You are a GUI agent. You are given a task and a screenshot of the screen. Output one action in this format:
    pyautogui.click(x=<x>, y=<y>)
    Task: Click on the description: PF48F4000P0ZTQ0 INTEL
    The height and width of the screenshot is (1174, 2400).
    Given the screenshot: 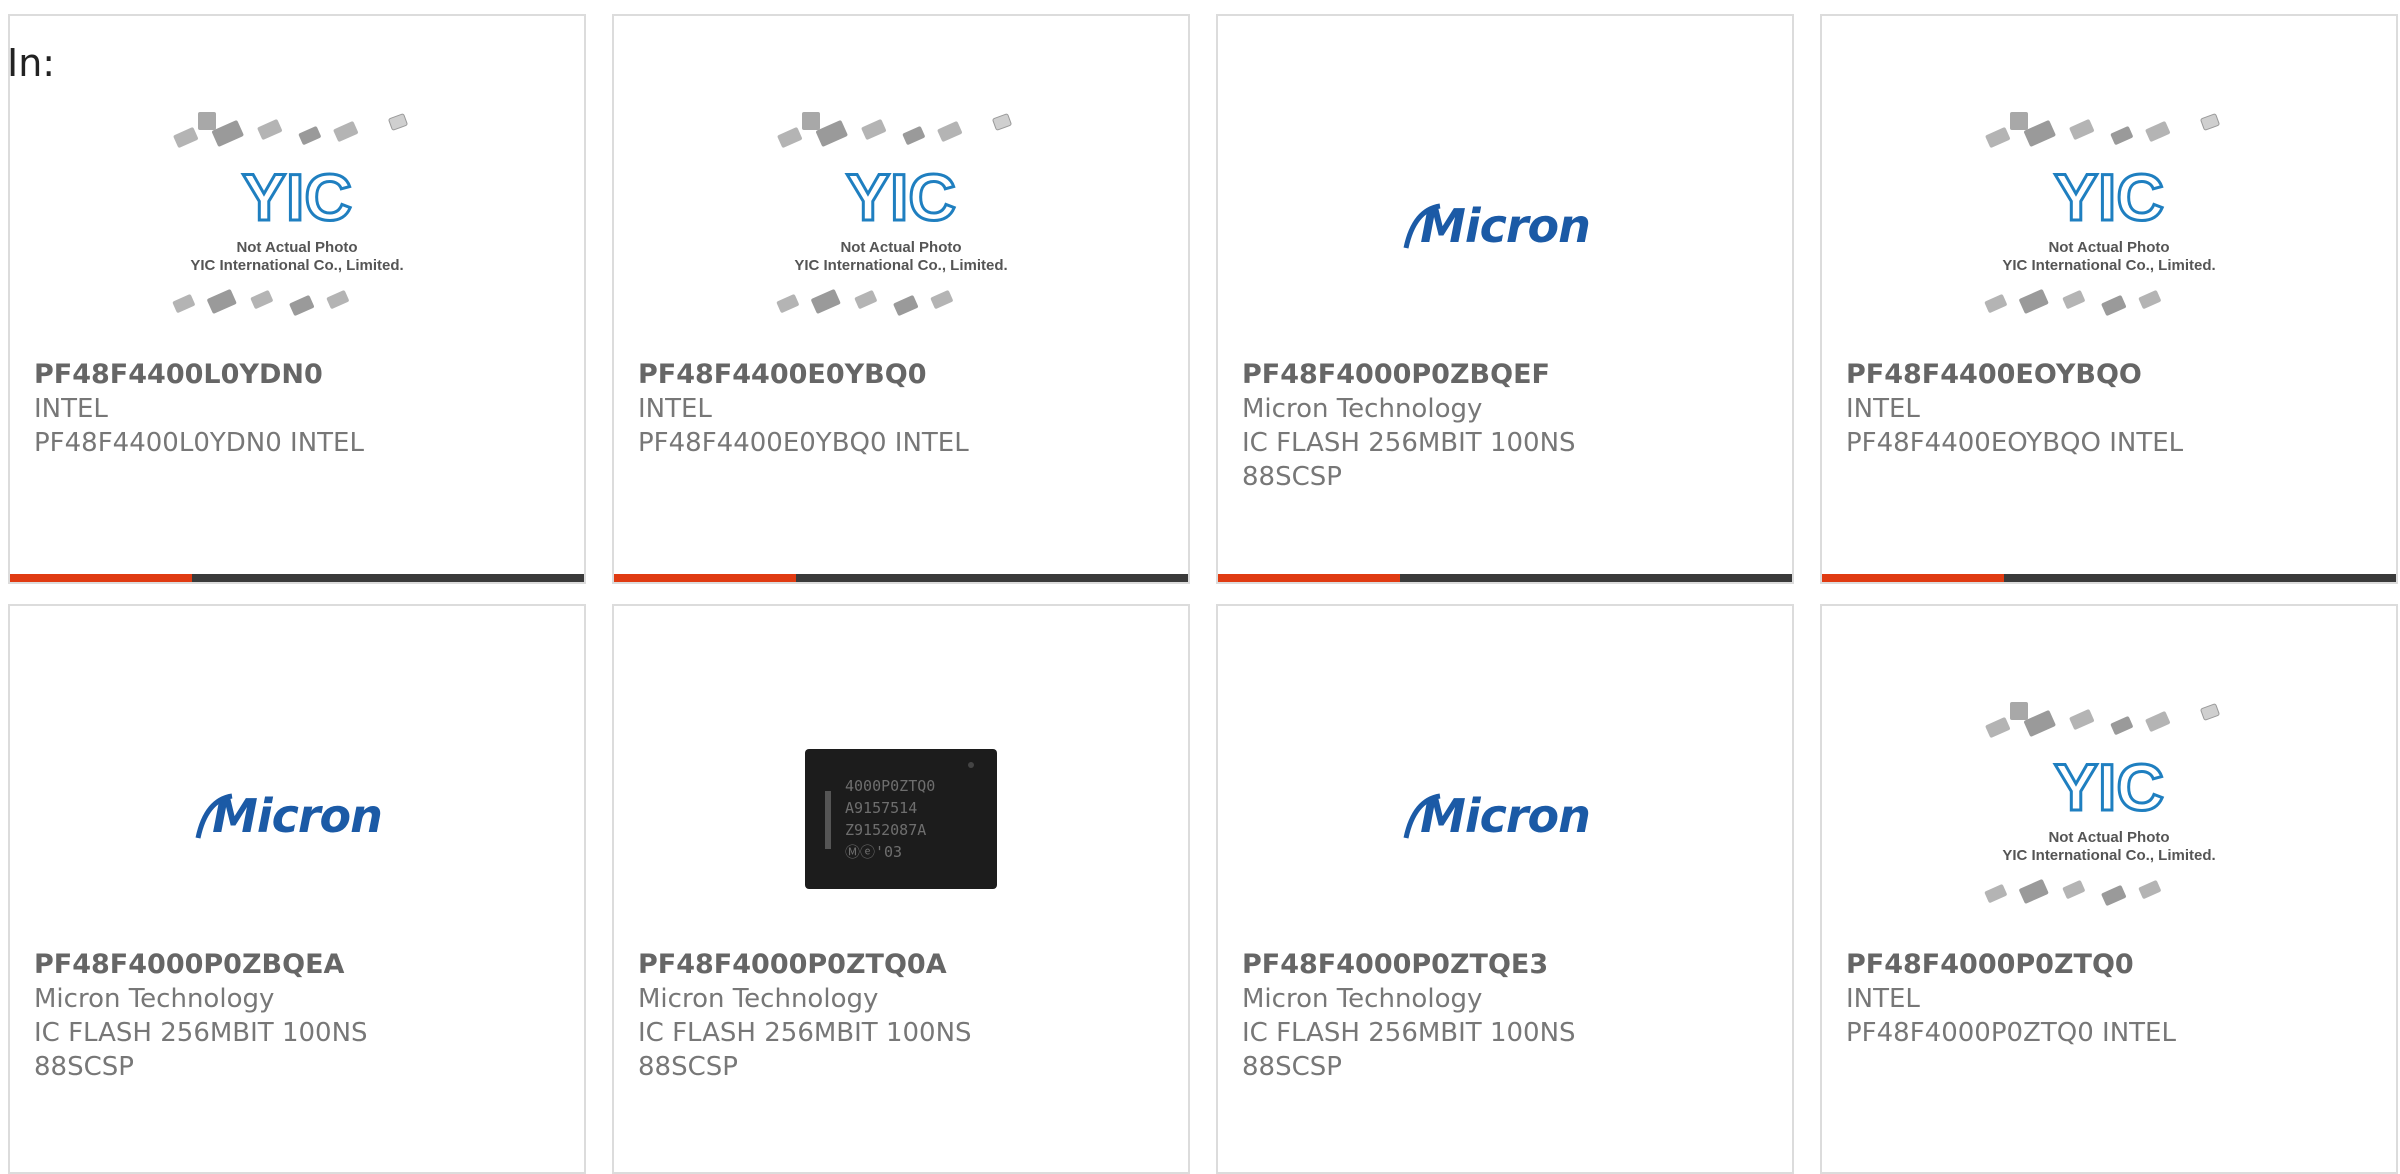 What is the action you would take?
    pyautogui.click(x=2011, y=1033)
    